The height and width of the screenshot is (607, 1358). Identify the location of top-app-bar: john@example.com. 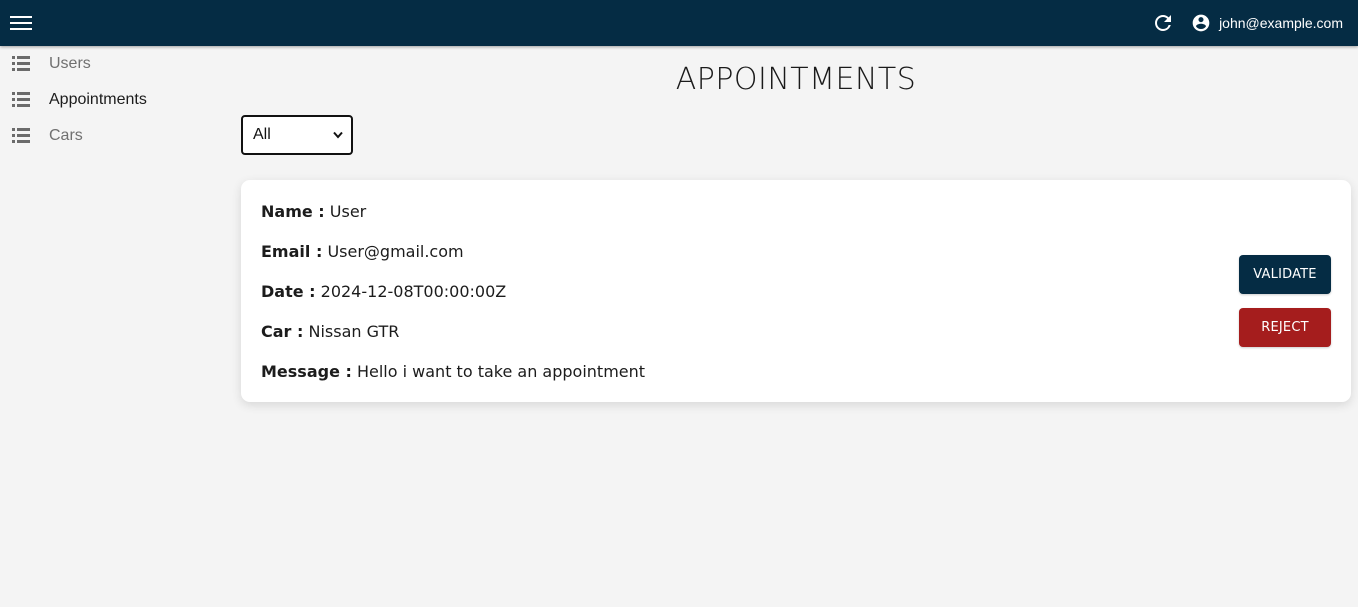
(679, 23).